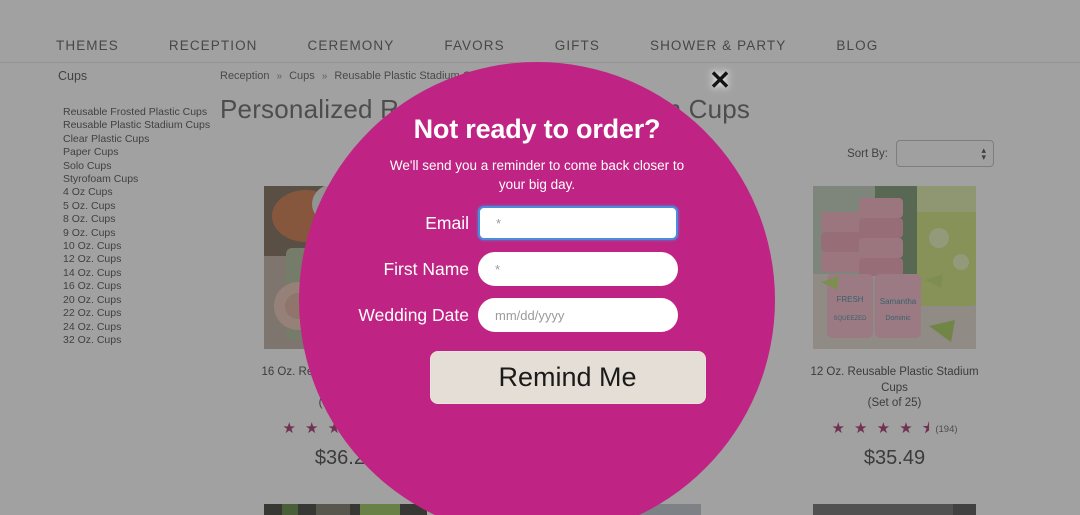 This screenshot has width=1080, height=515. What do you see at coordinates (720, 80) in the screenshot?
I see `close-x-icon: ✕` at bounding box center [720, 80].